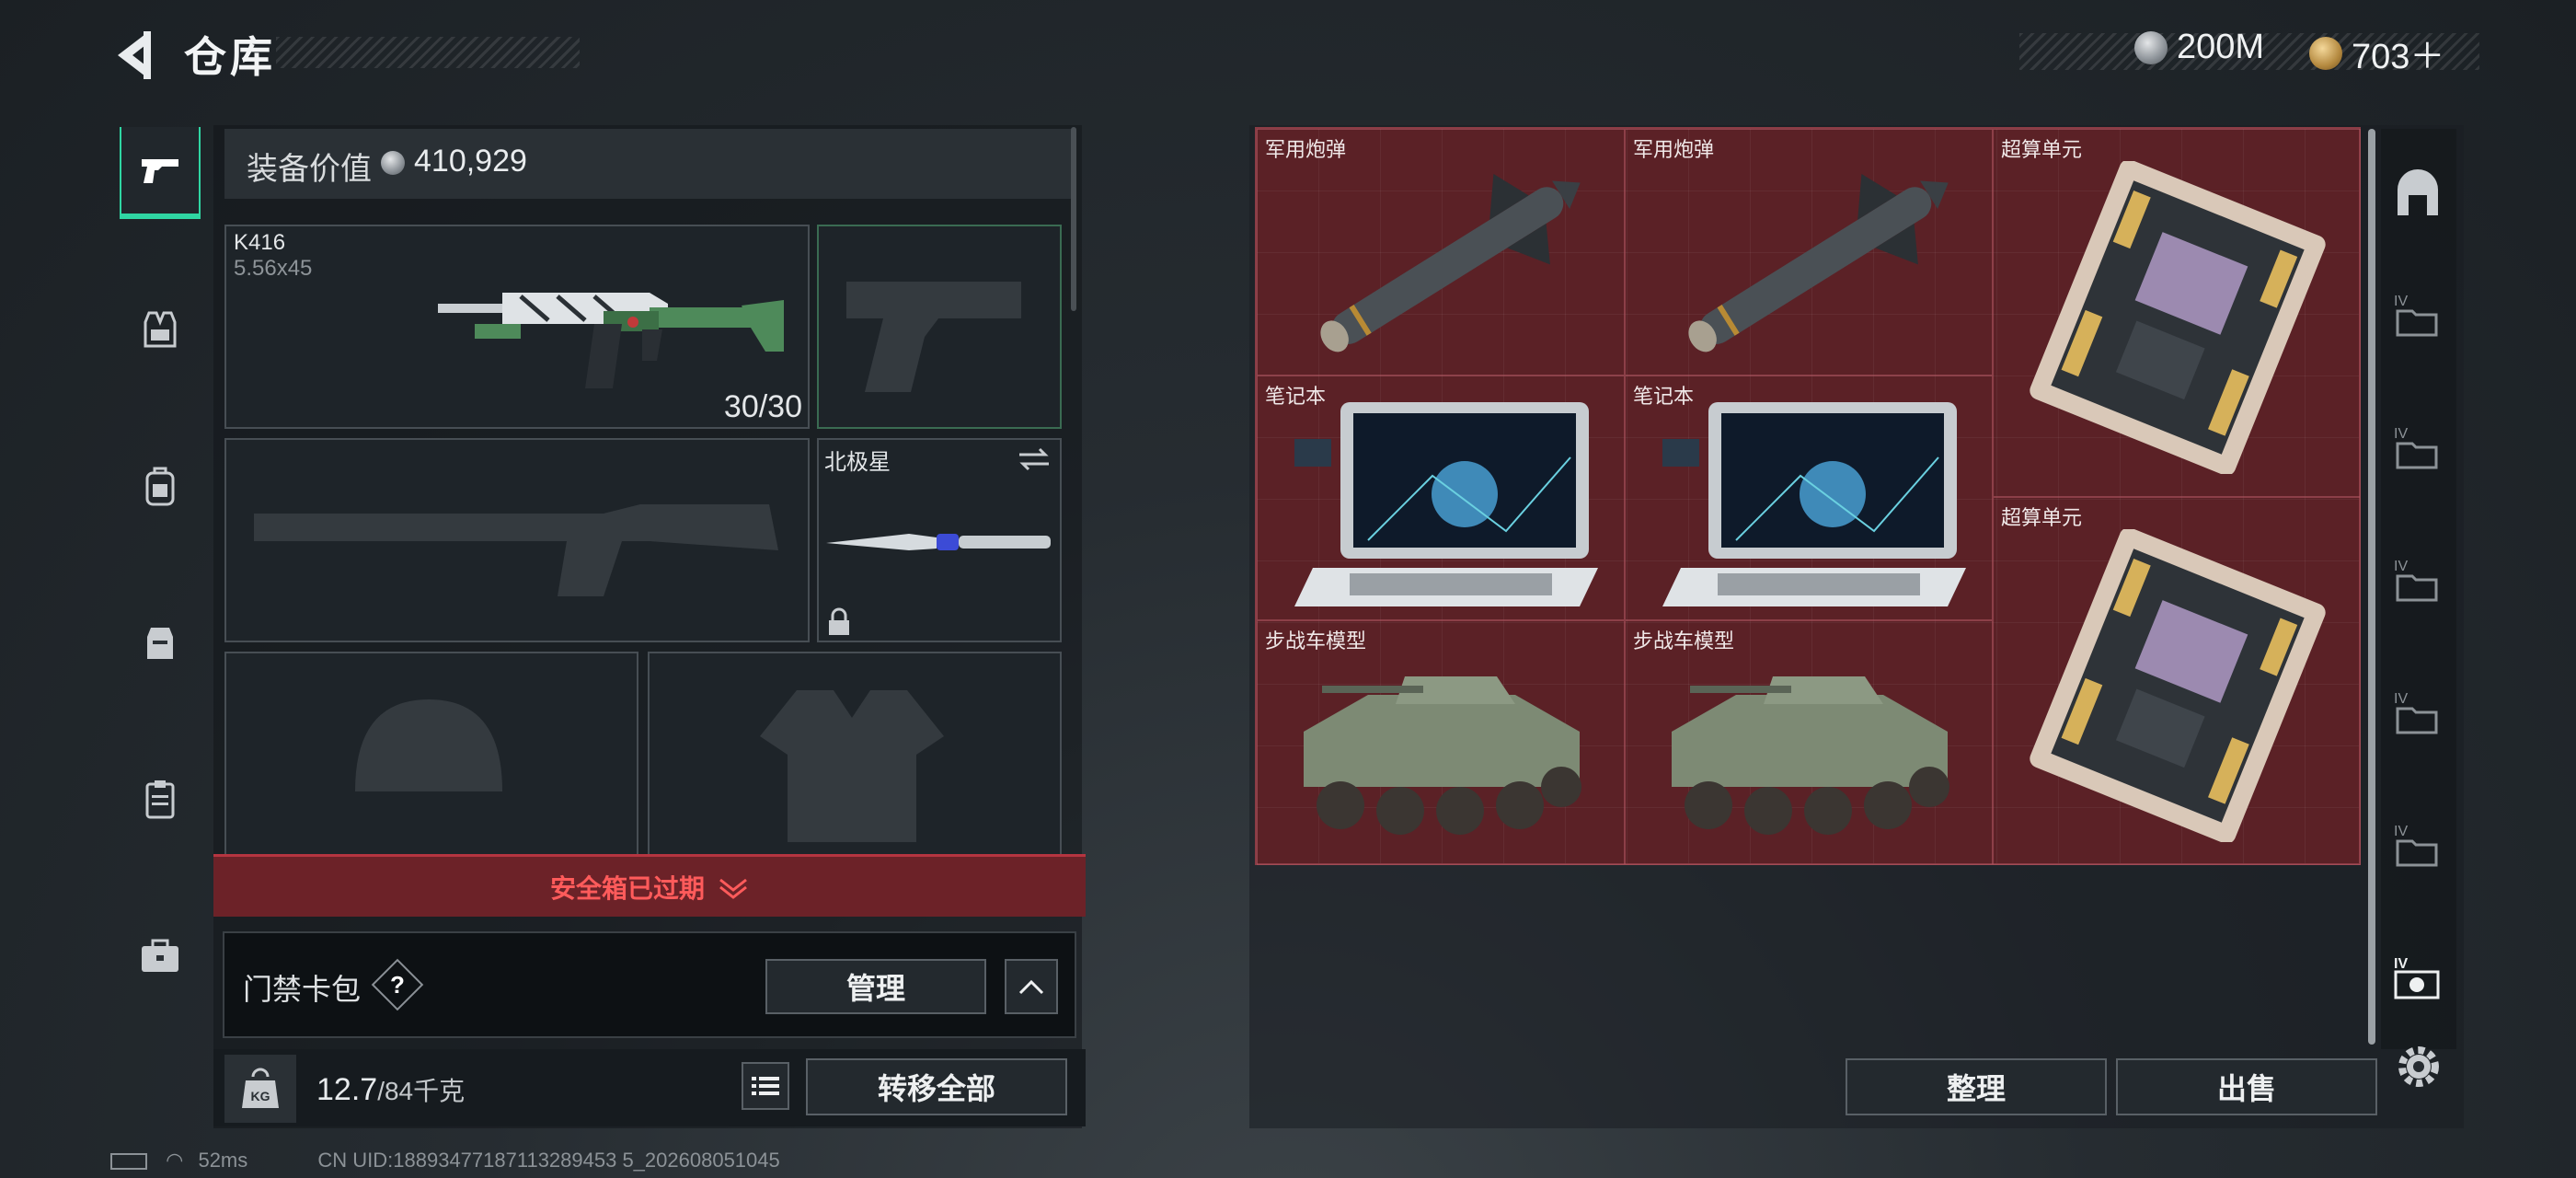 This screenshot has width=2576, height=1178. What do you see at coordinates (230, 57) in the screenshot?
I see `page-title: 仓库` at bounding box center [230, 57].